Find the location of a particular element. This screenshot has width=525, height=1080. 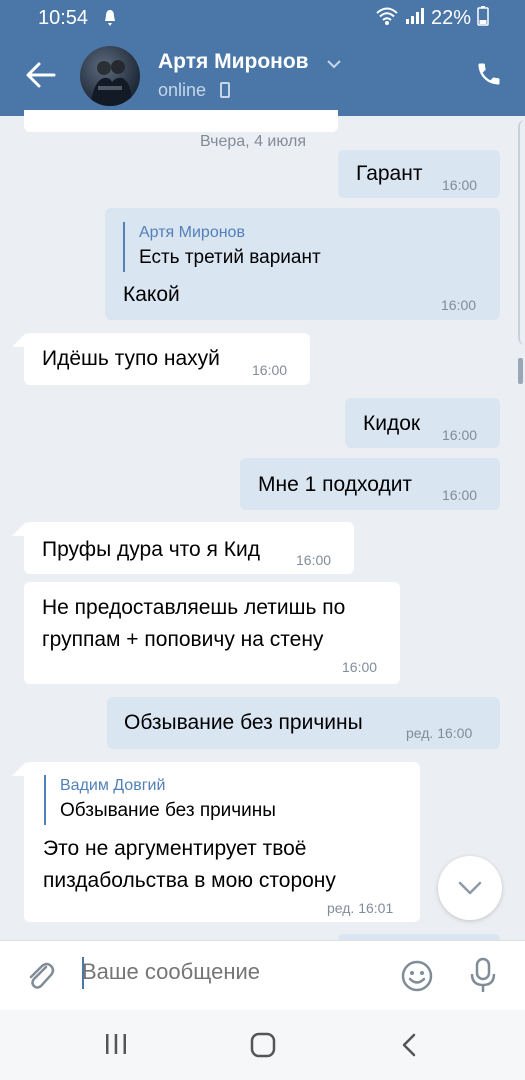

phone-icon is located at coordinates (489, 76).